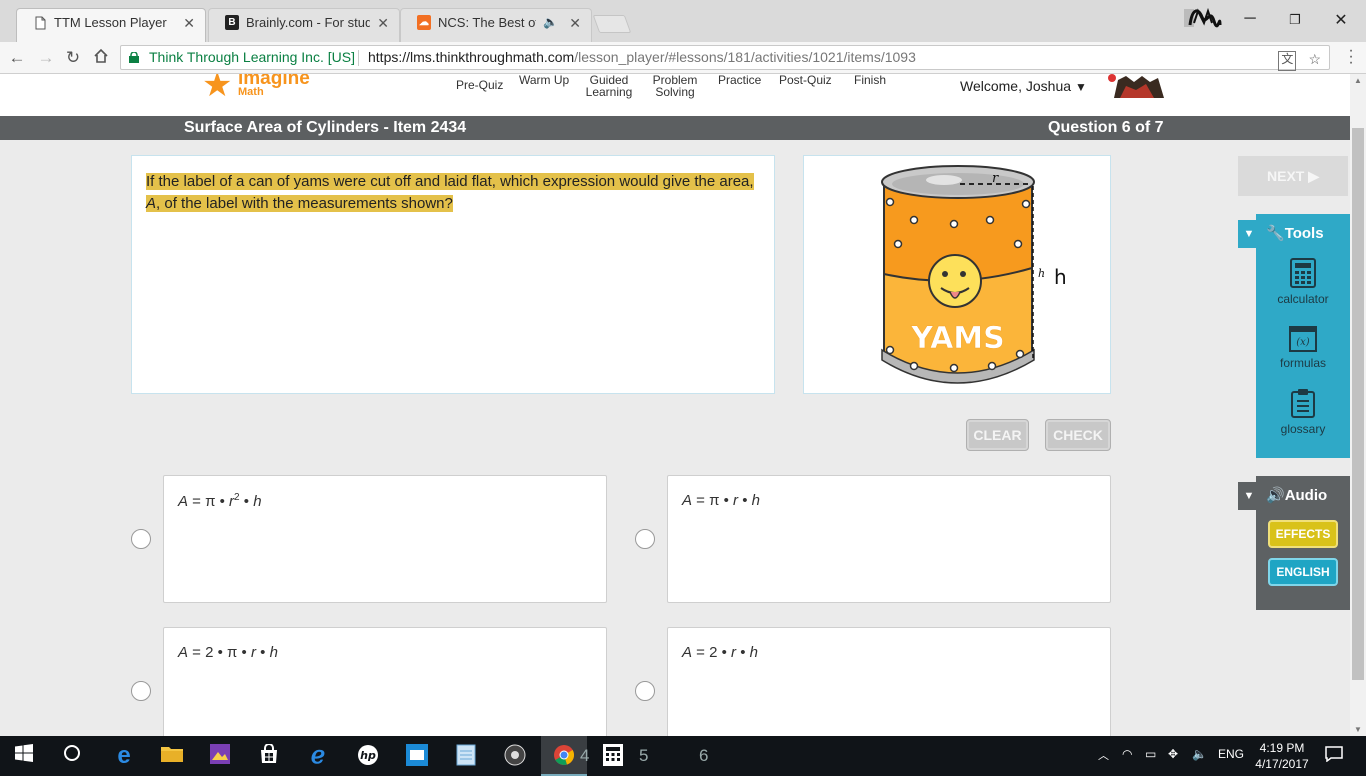 This screenshot has height=776, width=1366. What do you see at coordinates (1303, 299) in the screenshot?
I see `calculator-label: calculator` at bounding box center [1303, 299].